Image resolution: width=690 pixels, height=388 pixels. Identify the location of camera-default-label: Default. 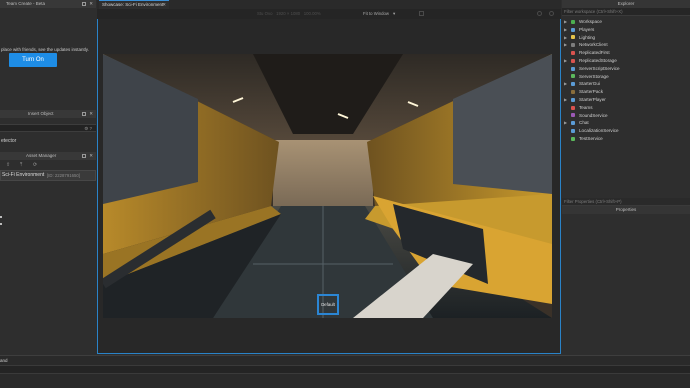
(328, 304).